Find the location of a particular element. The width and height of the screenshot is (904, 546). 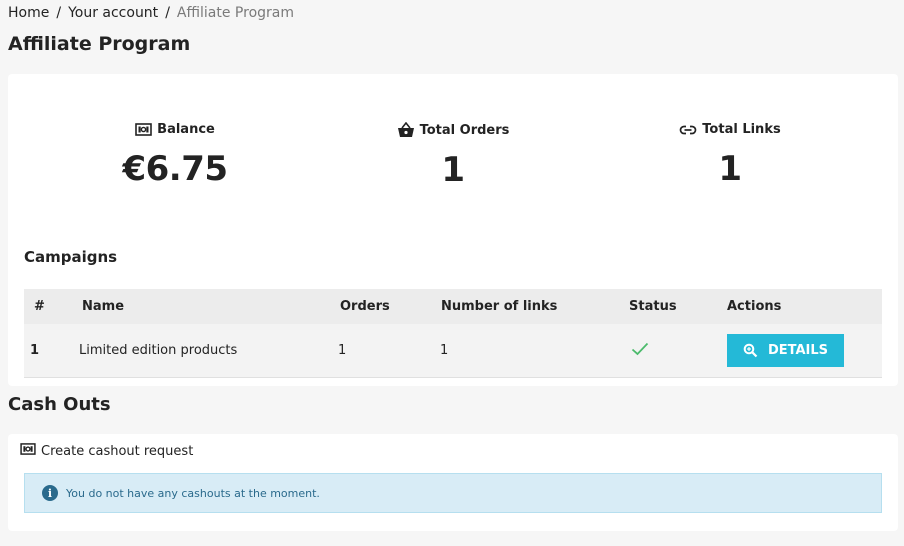

total-orders-value: 1 is located at coordinates (453, 170).